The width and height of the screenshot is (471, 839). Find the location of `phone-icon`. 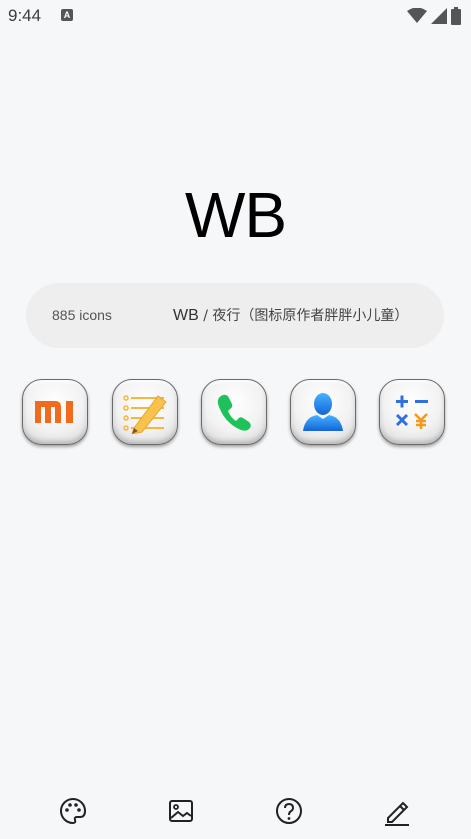

phone-icon is located at coordinates (234, 412).